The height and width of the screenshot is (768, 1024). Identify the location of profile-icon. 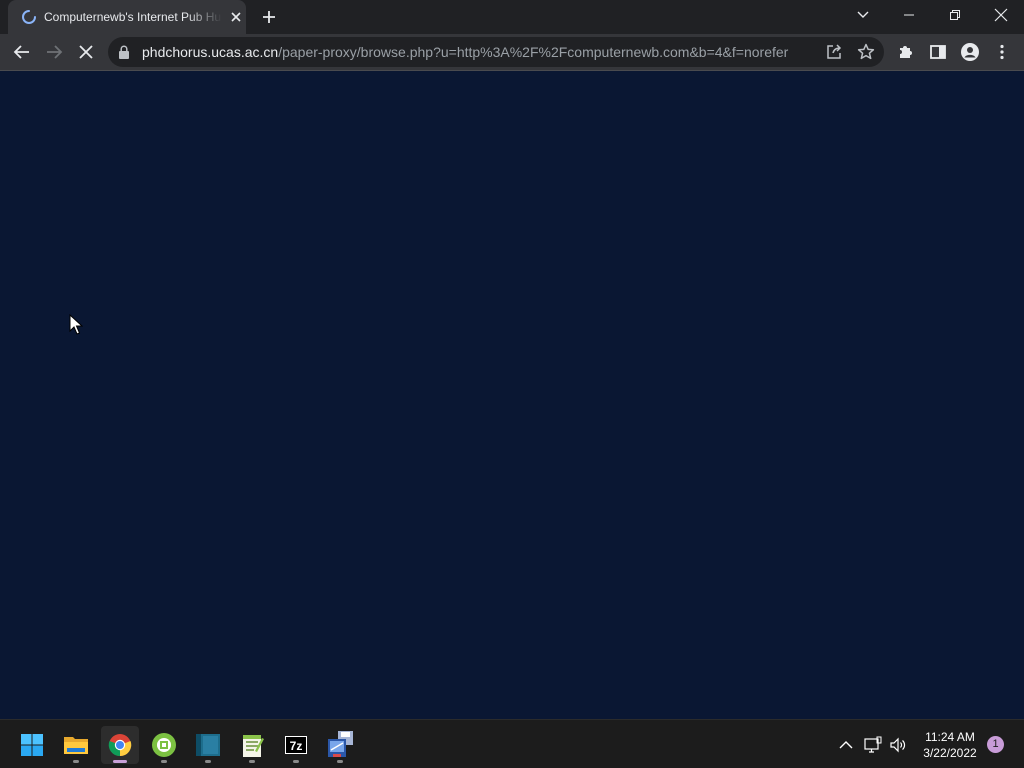
(970, 52).